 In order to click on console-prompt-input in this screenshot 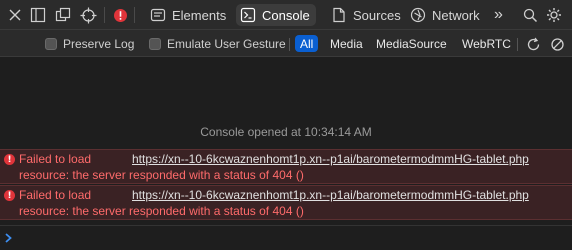, I will do `click(286, 237)`.